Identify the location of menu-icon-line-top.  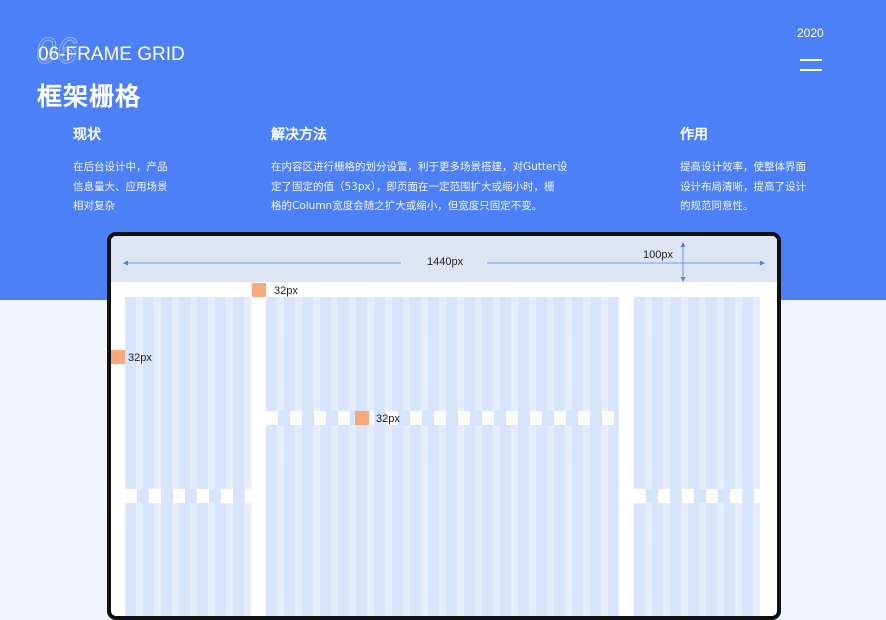
(811, 60).